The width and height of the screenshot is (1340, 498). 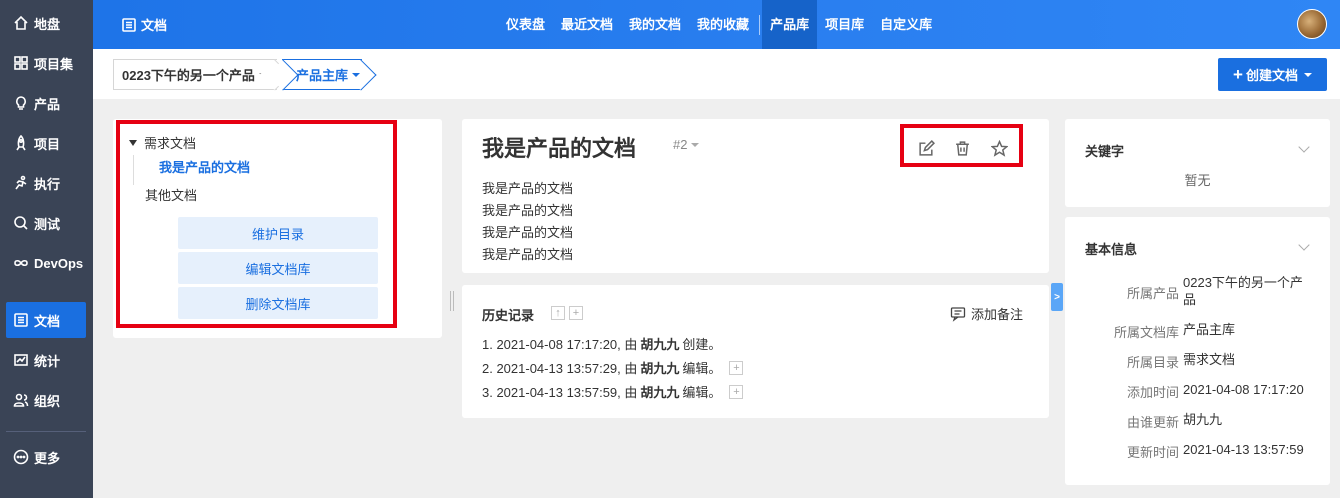 I want to click on sidebar-item-label: 测试, so click(x=47, y=224).